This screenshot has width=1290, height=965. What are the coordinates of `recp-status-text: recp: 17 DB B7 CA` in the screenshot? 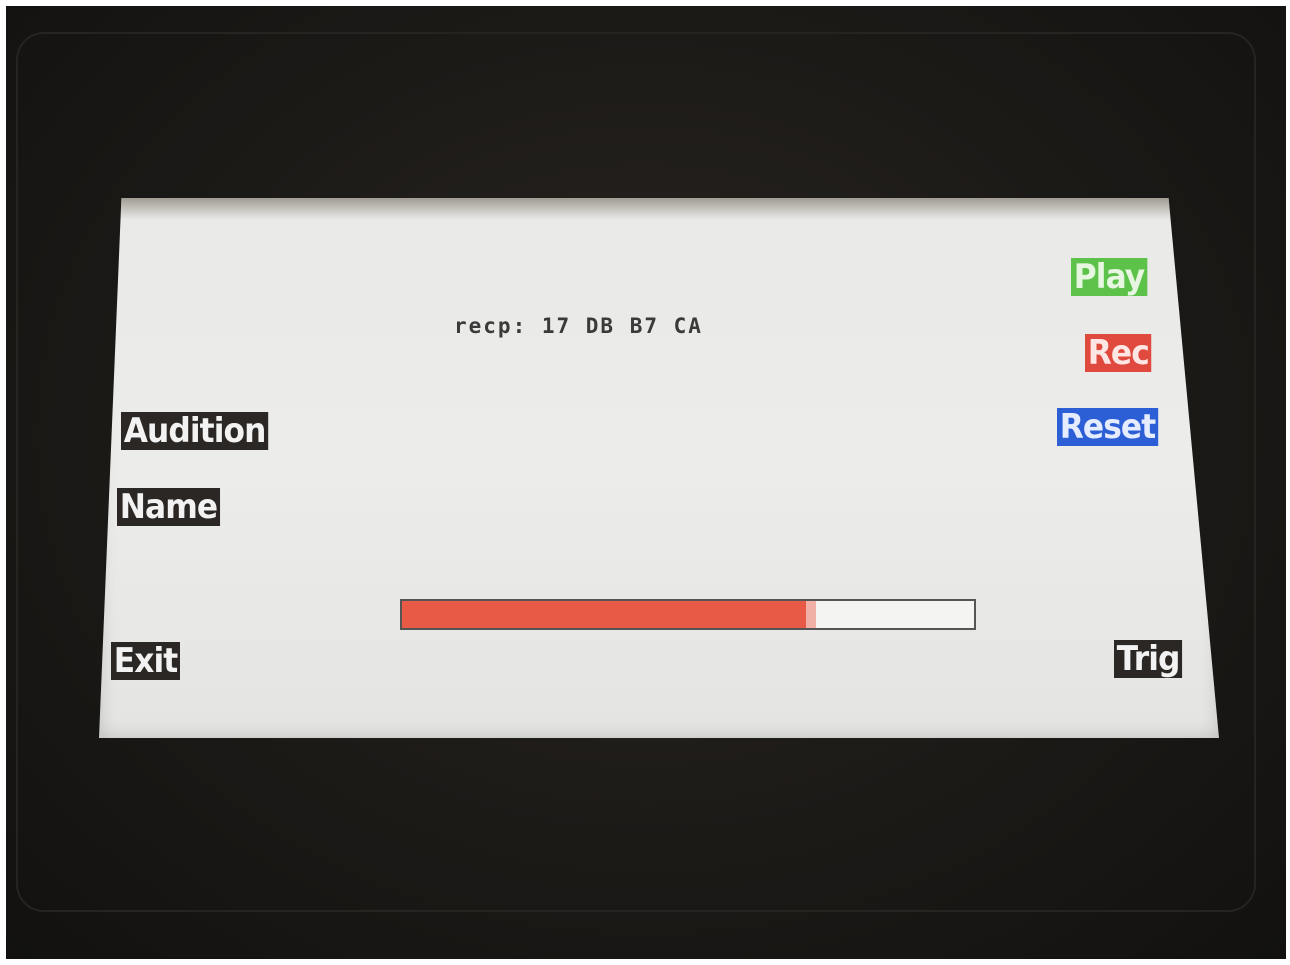 It's located at (578, 326).